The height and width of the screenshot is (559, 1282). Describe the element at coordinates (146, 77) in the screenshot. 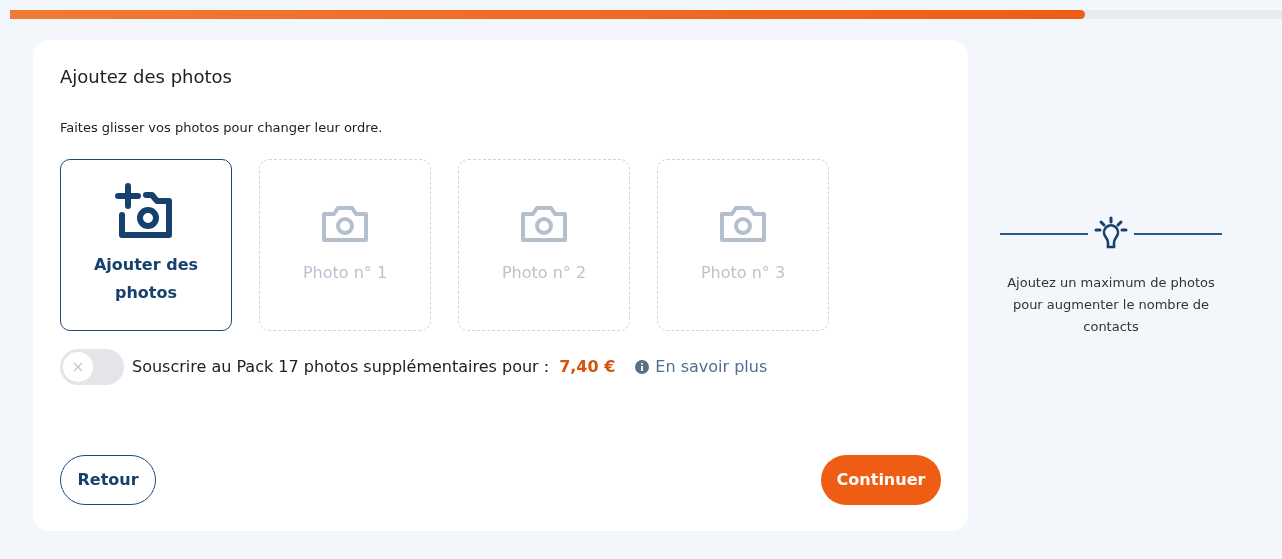

I see `section-title: Ajoutez des photos` at that location.